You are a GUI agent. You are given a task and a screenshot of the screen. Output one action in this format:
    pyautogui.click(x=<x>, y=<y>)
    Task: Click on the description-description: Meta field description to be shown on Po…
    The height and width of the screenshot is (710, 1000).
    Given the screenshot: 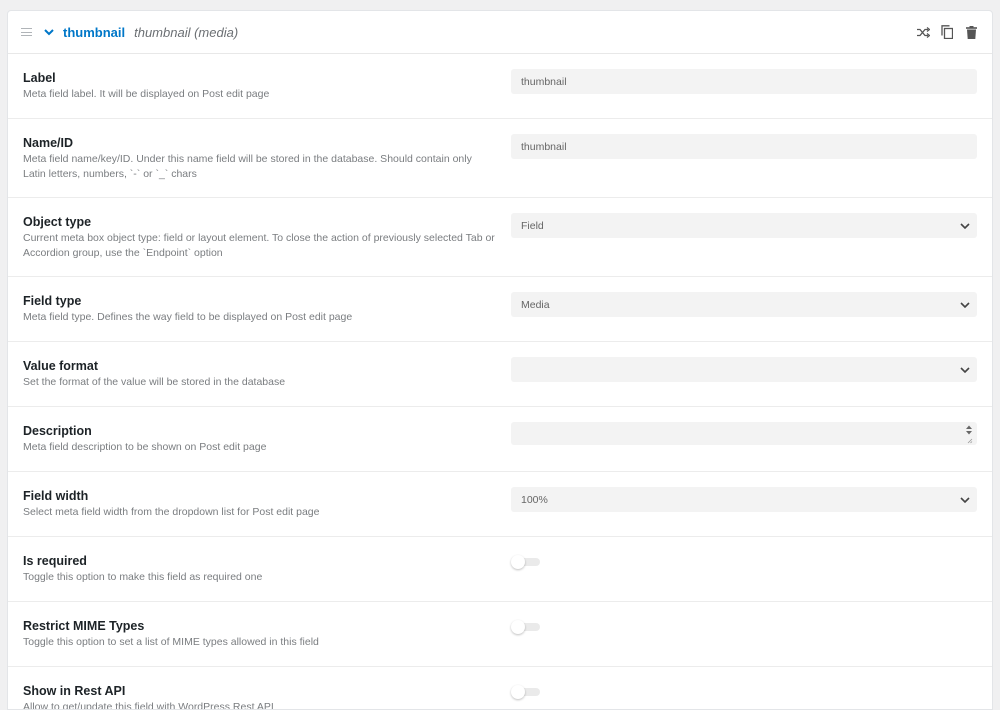 What is the action you would take?
    pyautogui.click(x=145, y=447)
    